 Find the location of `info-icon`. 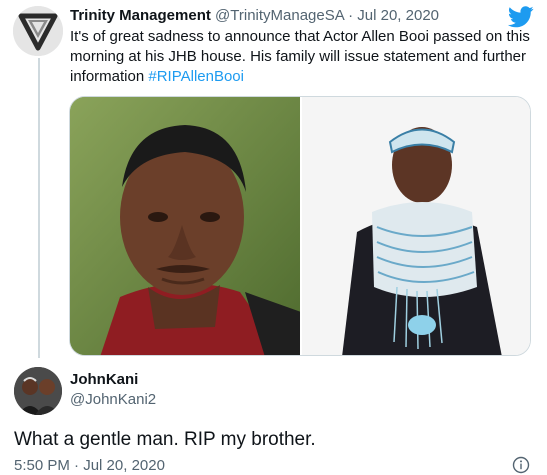

info-icon is located at coordinates (521, 465).